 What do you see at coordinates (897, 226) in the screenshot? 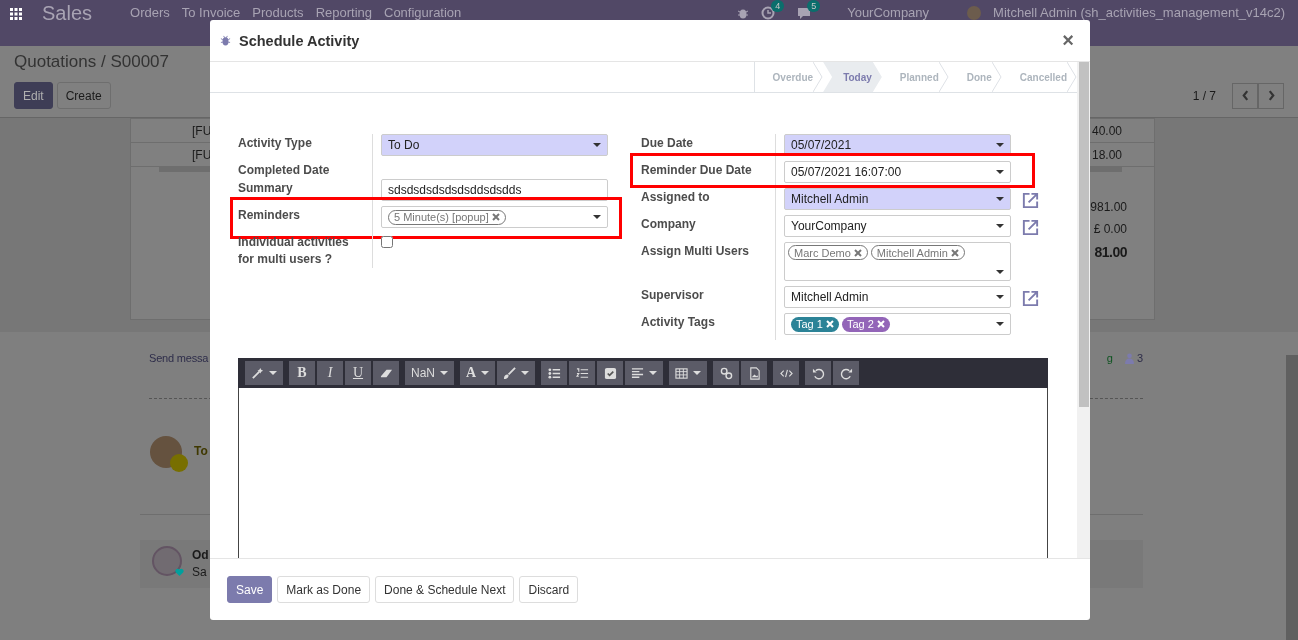
I see `select-field: YourCompany` at bounding box center [897, 226].